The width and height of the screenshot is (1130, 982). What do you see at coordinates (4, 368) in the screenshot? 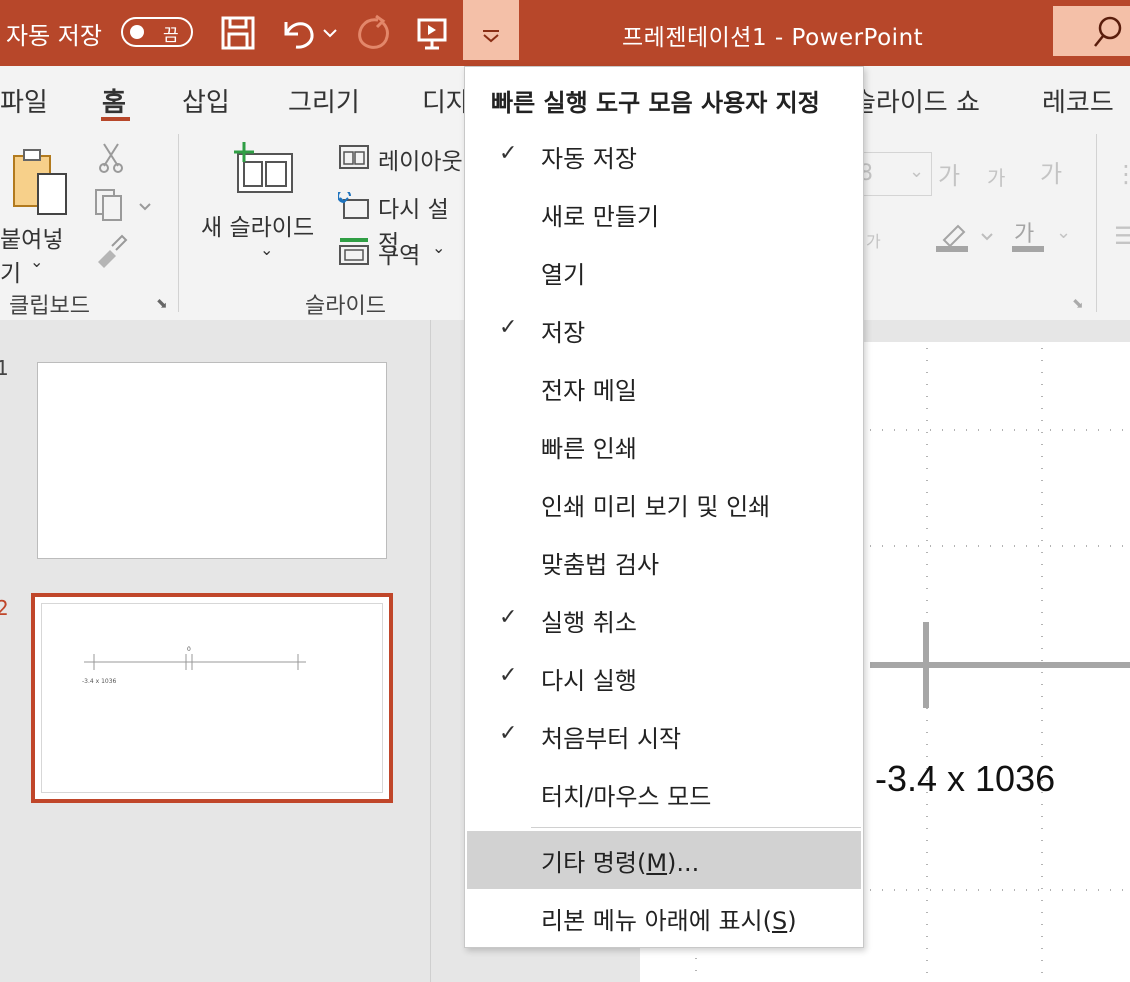
I see `slide-number: 1` at bounding box center [4, 368].